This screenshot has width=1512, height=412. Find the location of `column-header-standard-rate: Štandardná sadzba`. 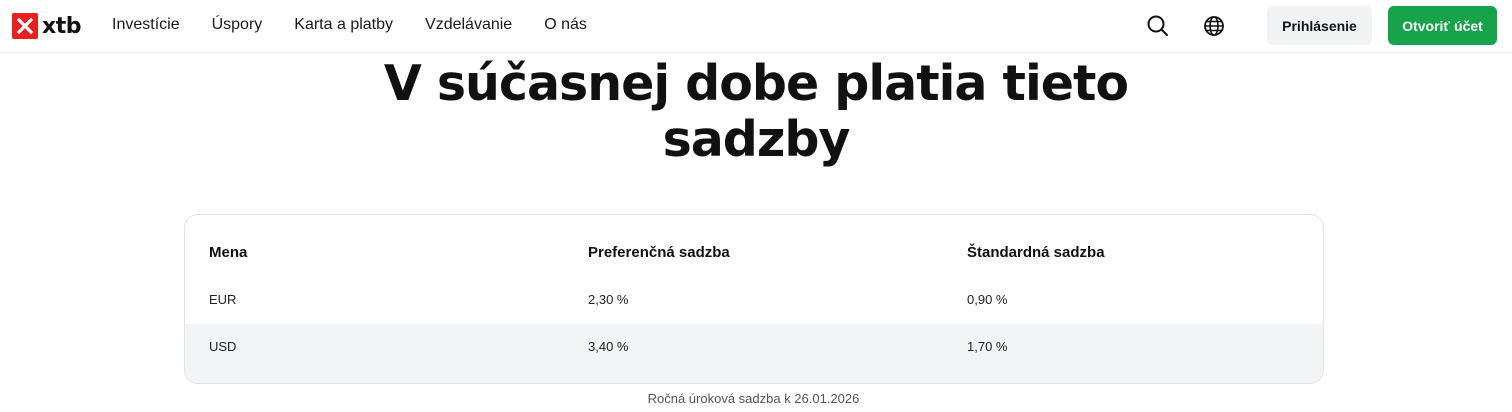

column-header-standard-rate: Štandardná sadzba is located at coordinates (1036, 252).